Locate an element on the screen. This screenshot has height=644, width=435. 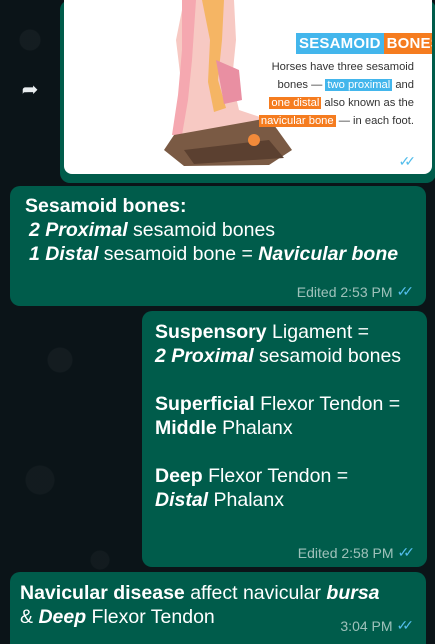
plain-text: Flexor Tendon is located at coordinates (150, 617).